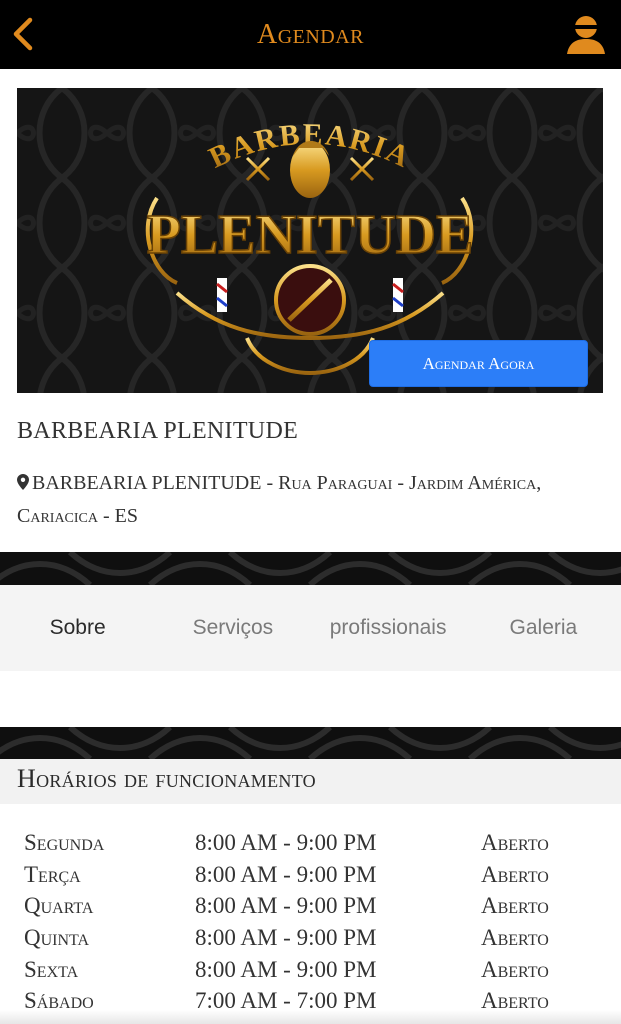  I want to click on profile-button, so click(586, 34).